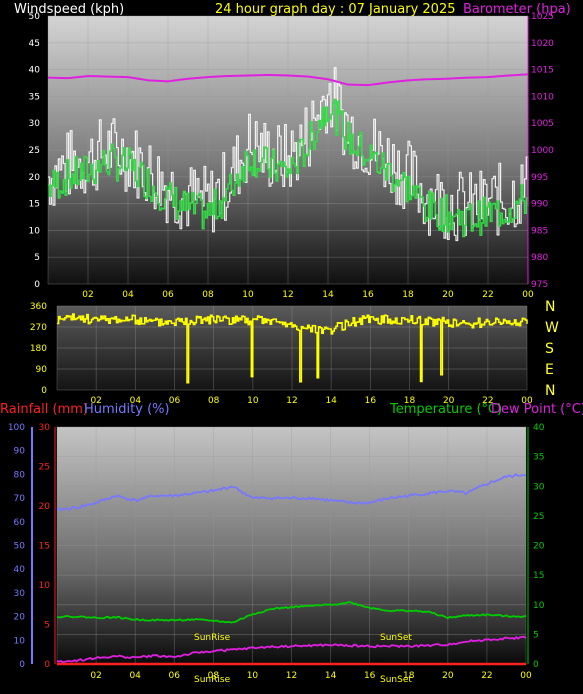  Describe the element at coordinates (517, 9) in the screenshot. I see `barometer-axis-label: Barometer (hpa)` at that location.